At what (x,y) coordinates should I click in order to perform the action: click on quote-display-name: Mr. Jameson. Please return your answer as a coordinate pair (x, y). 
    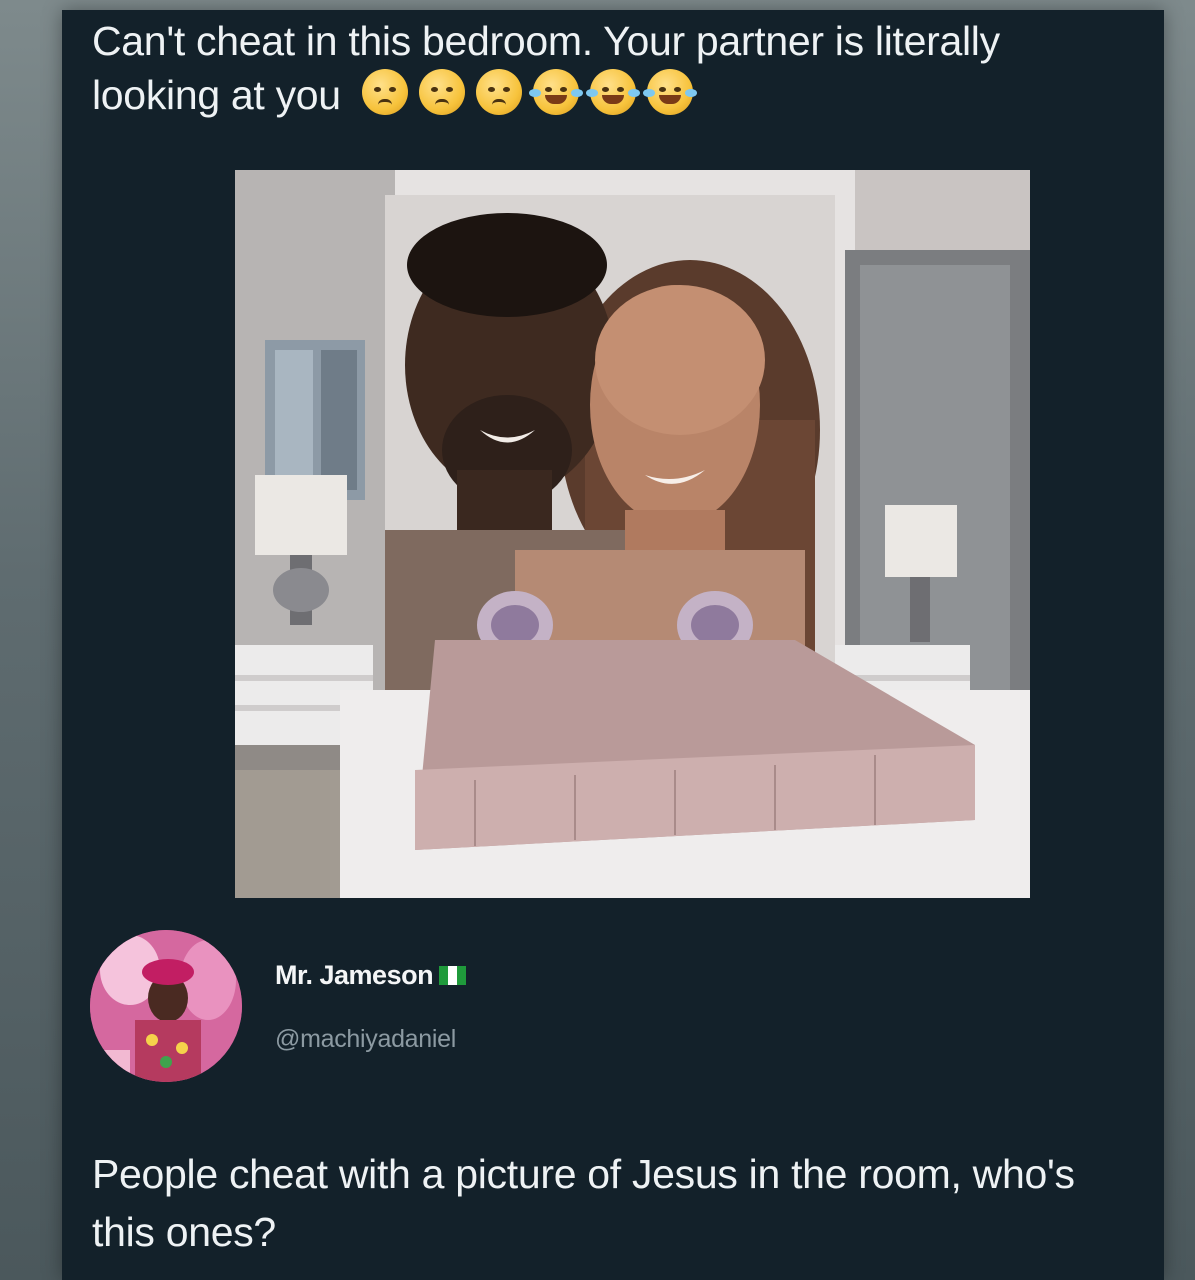
    Looking at the image, I should click on (371, 975).